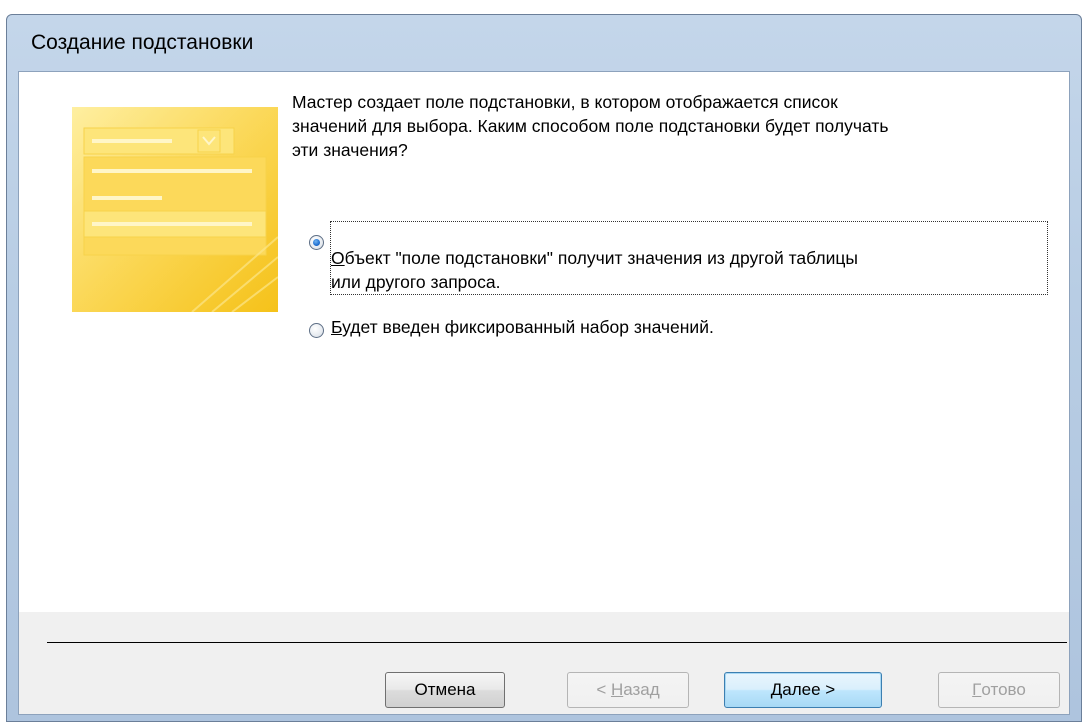  Describe the element at coordinates (557, 642) in the screenshot. I see `button-separator` at that location.